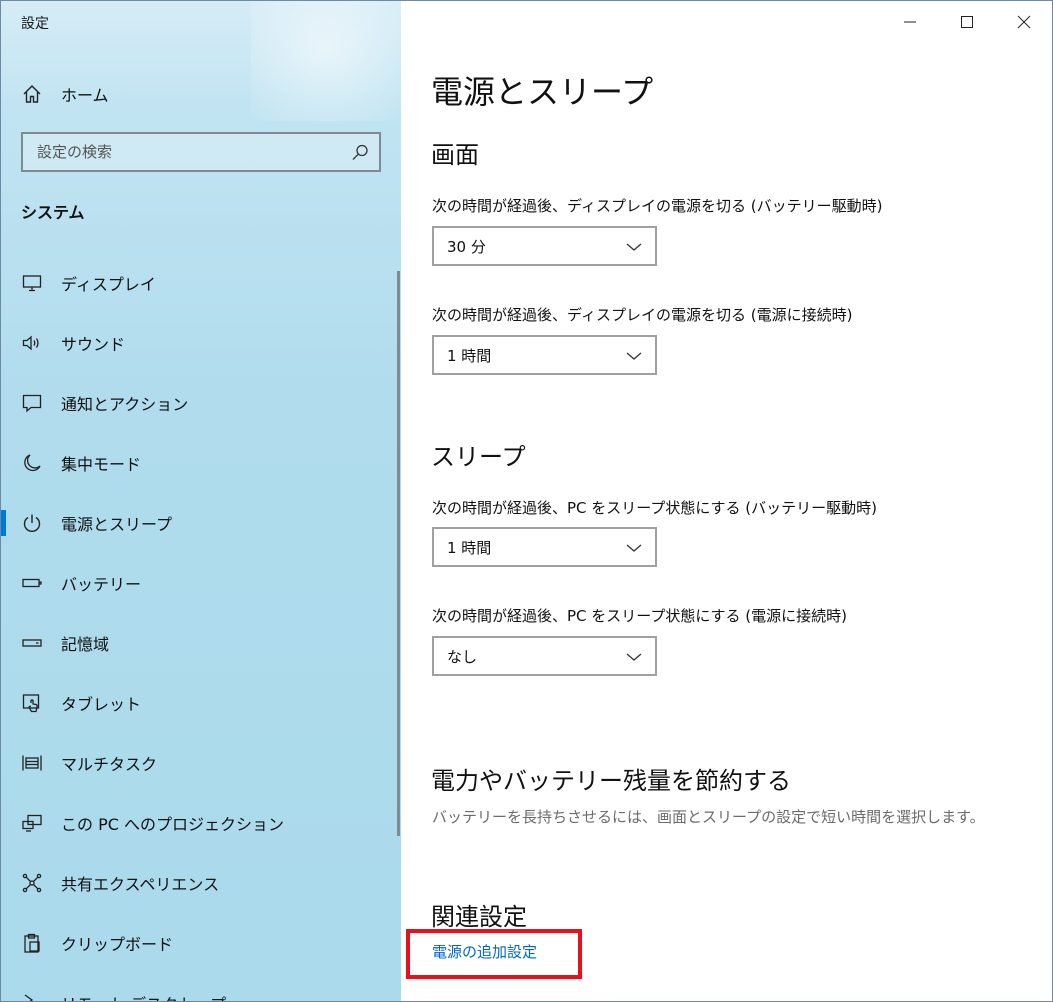  I want to click on minimize-icon, so click(909, 22).